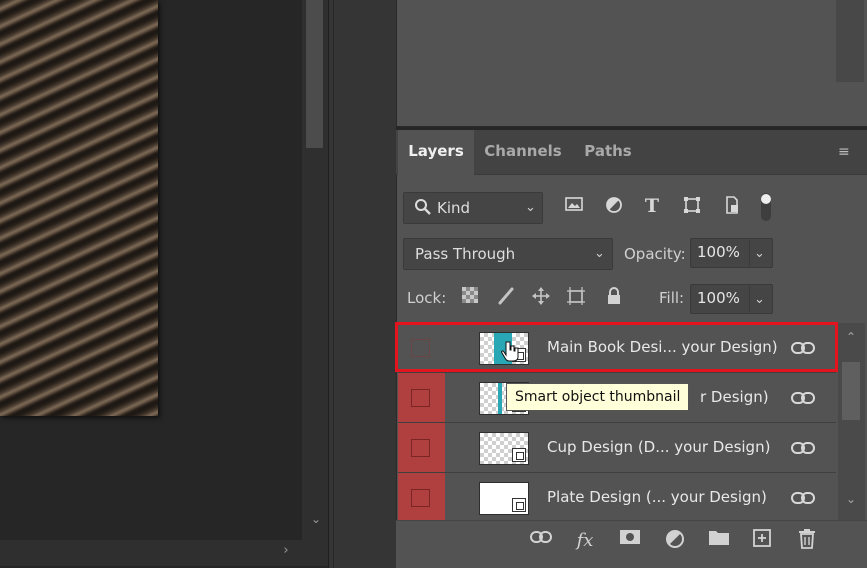  What do you see at coordinates (614, 206) in the screenshot?
I see `adjustment-filter-icon` at bounding box center [614, 206].